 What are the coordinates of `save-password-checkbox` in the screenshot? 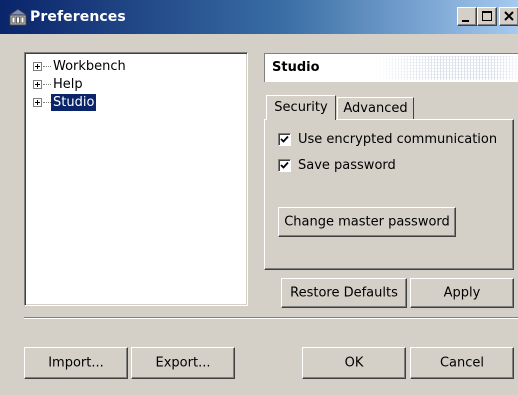 It's located at (284, 165).